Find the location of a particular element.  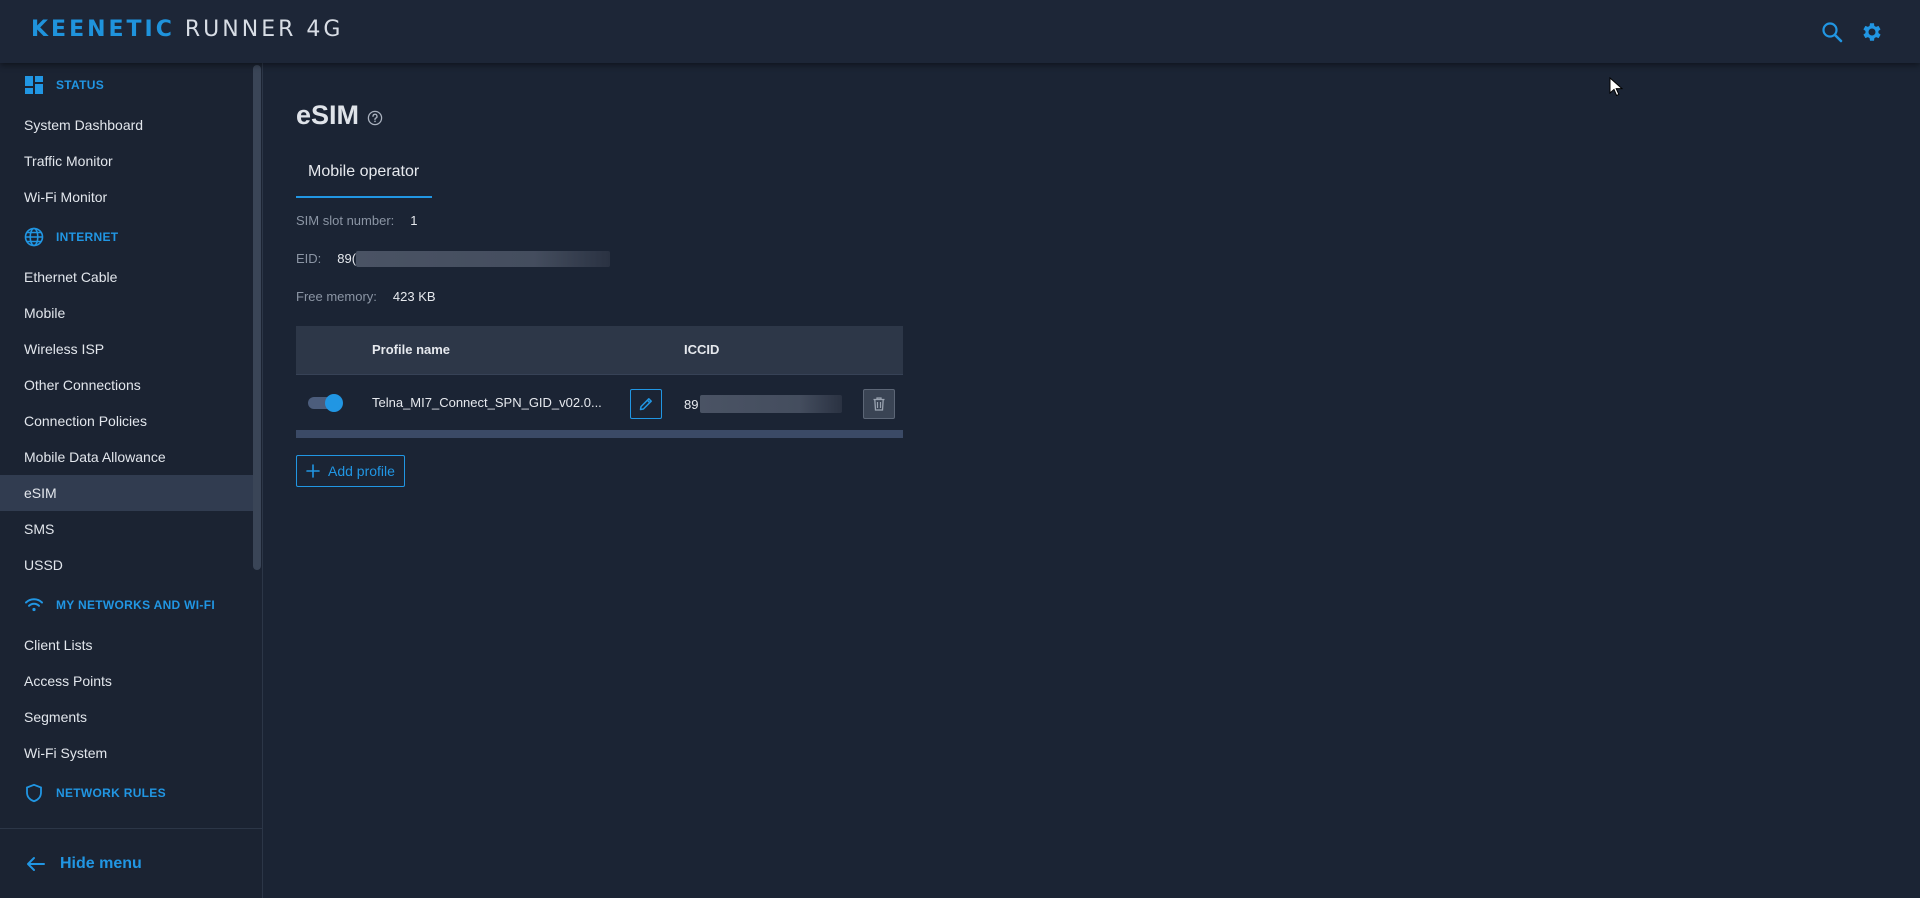

add-profile-label: Add profile is located at coordinates (361, 471).